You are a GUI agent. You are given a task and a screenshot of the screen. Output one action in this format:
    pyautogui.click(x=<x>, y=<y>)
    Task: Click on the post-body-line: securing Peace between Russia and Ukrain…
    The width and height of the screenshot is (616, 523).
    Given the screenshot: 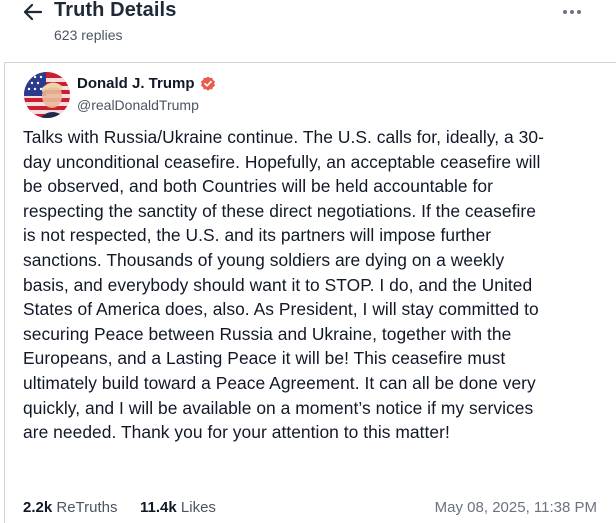 What is the action you would take?
    pyautogui.click(x=267, y=333)
    